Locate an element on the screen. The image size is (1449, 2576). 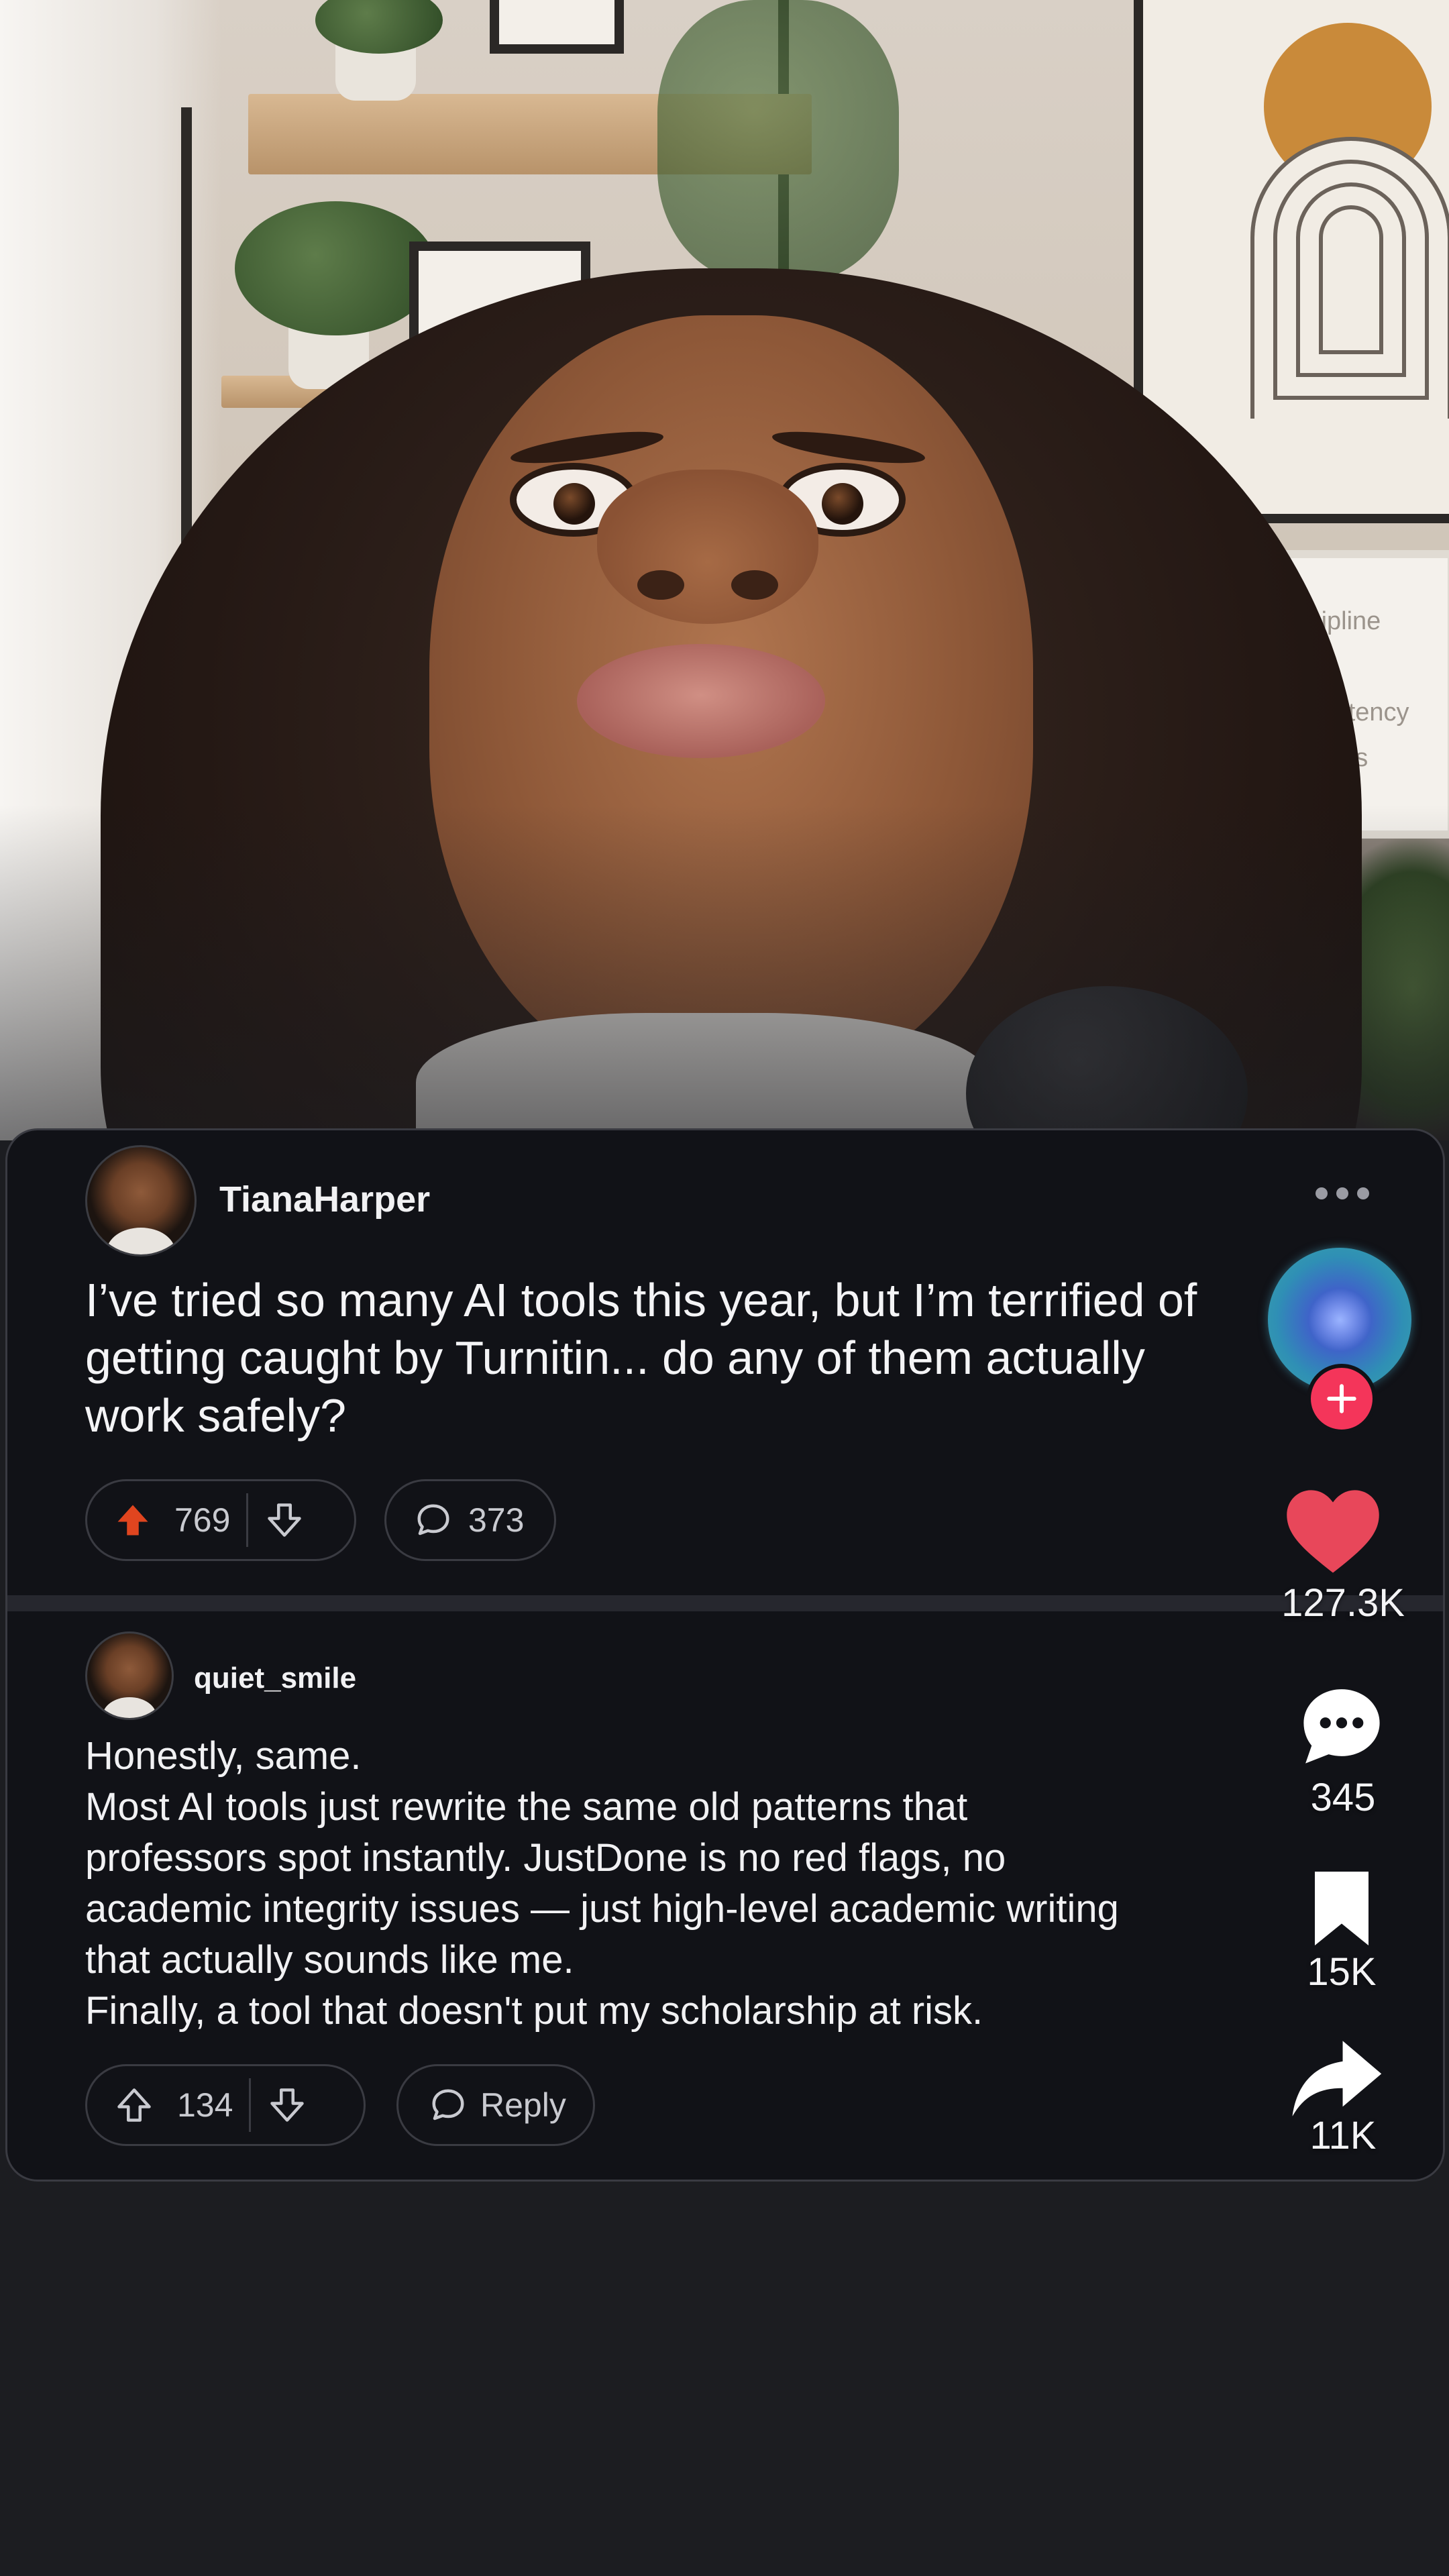
follow-button is located at coordinates (1342, 1399).